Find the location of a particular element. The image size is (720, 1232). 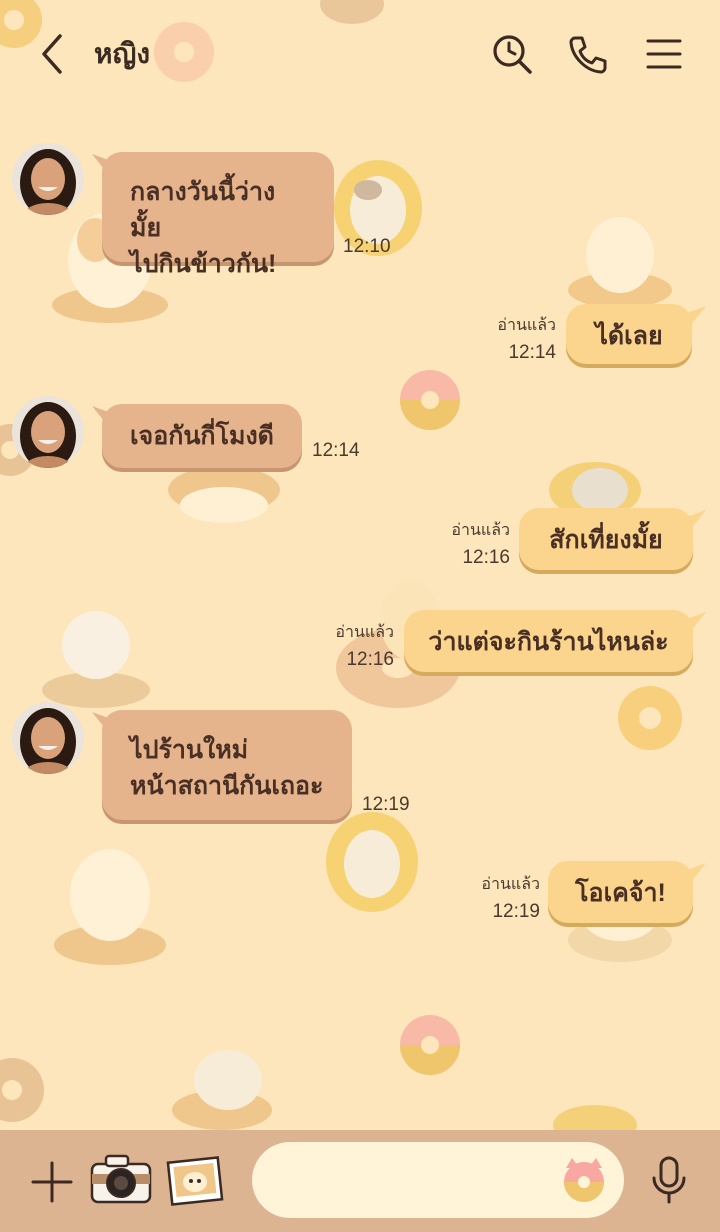

message-bubble-outgoing: โอเคจ้า! is located at coordinates (620, 892).